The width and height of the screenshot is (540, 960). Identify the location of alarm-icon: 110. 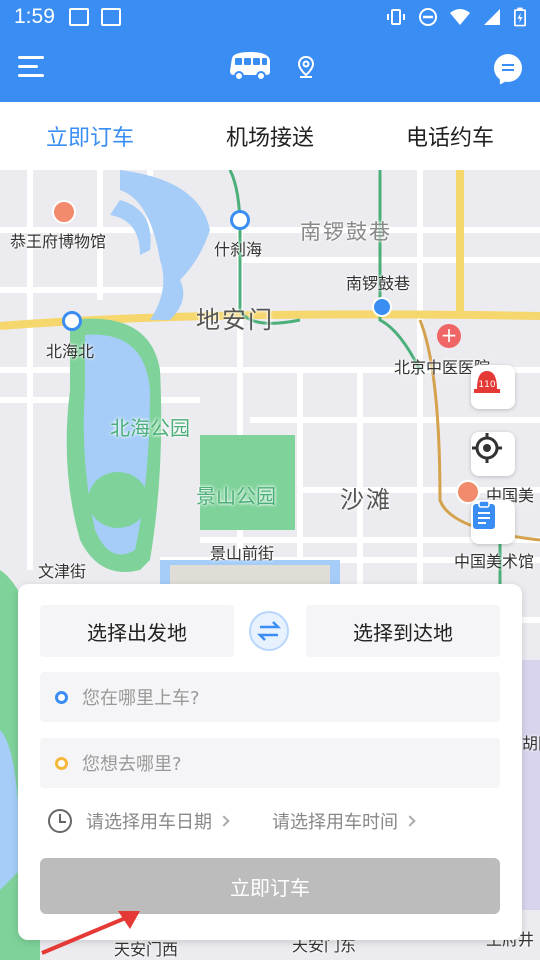
(487, 382).